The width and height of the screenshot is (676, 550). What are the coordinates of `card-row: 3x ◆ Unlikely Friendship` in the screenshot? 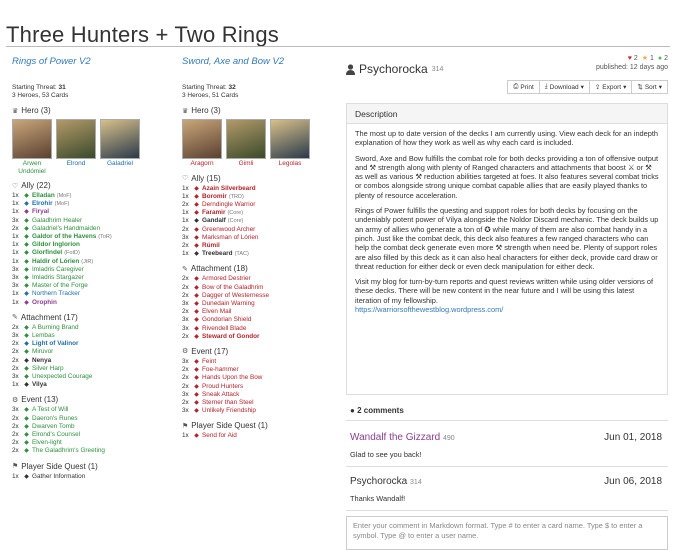 It's located at (262, 411).